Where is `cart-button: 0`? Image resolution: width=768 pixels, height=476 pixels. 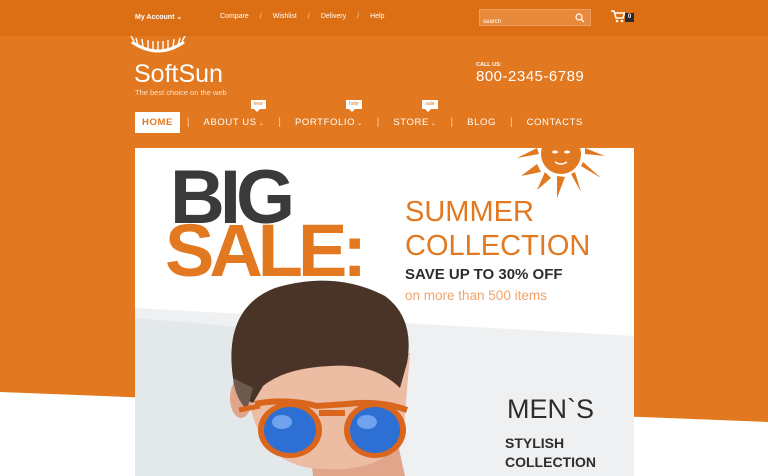
cart-button: 0 is located at coordinates (623, 17).